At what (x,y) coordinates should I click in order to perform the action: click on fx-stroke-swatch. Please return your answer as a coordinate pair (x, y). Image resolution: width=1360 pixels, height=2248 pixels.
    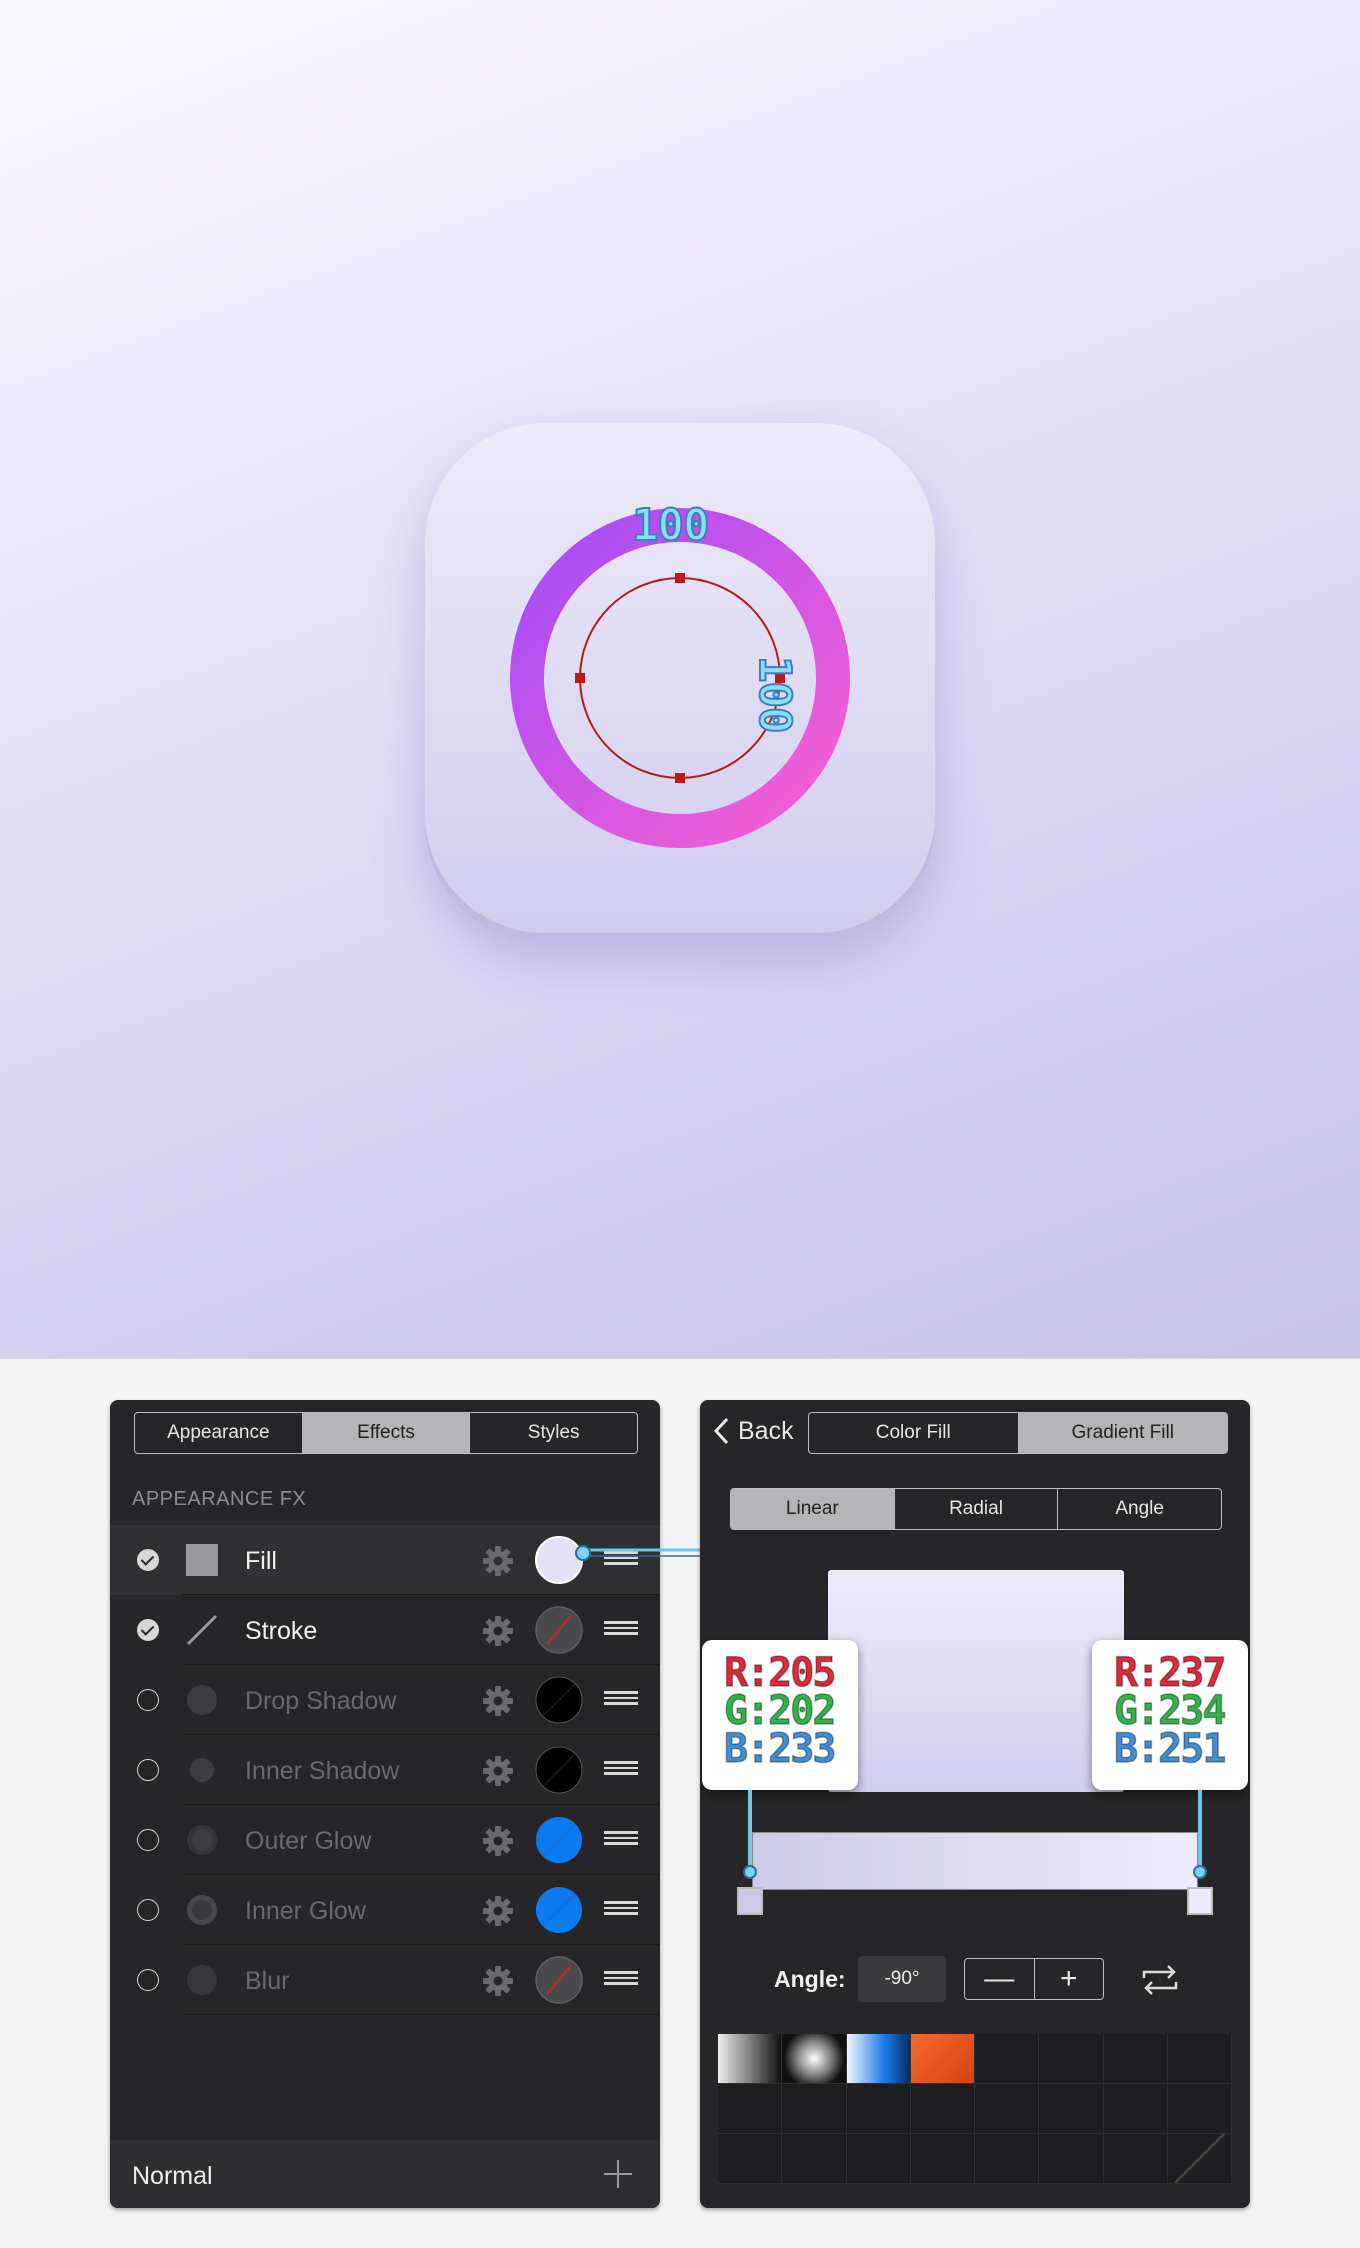
    Looking at the image, I should click on (559, 1630).